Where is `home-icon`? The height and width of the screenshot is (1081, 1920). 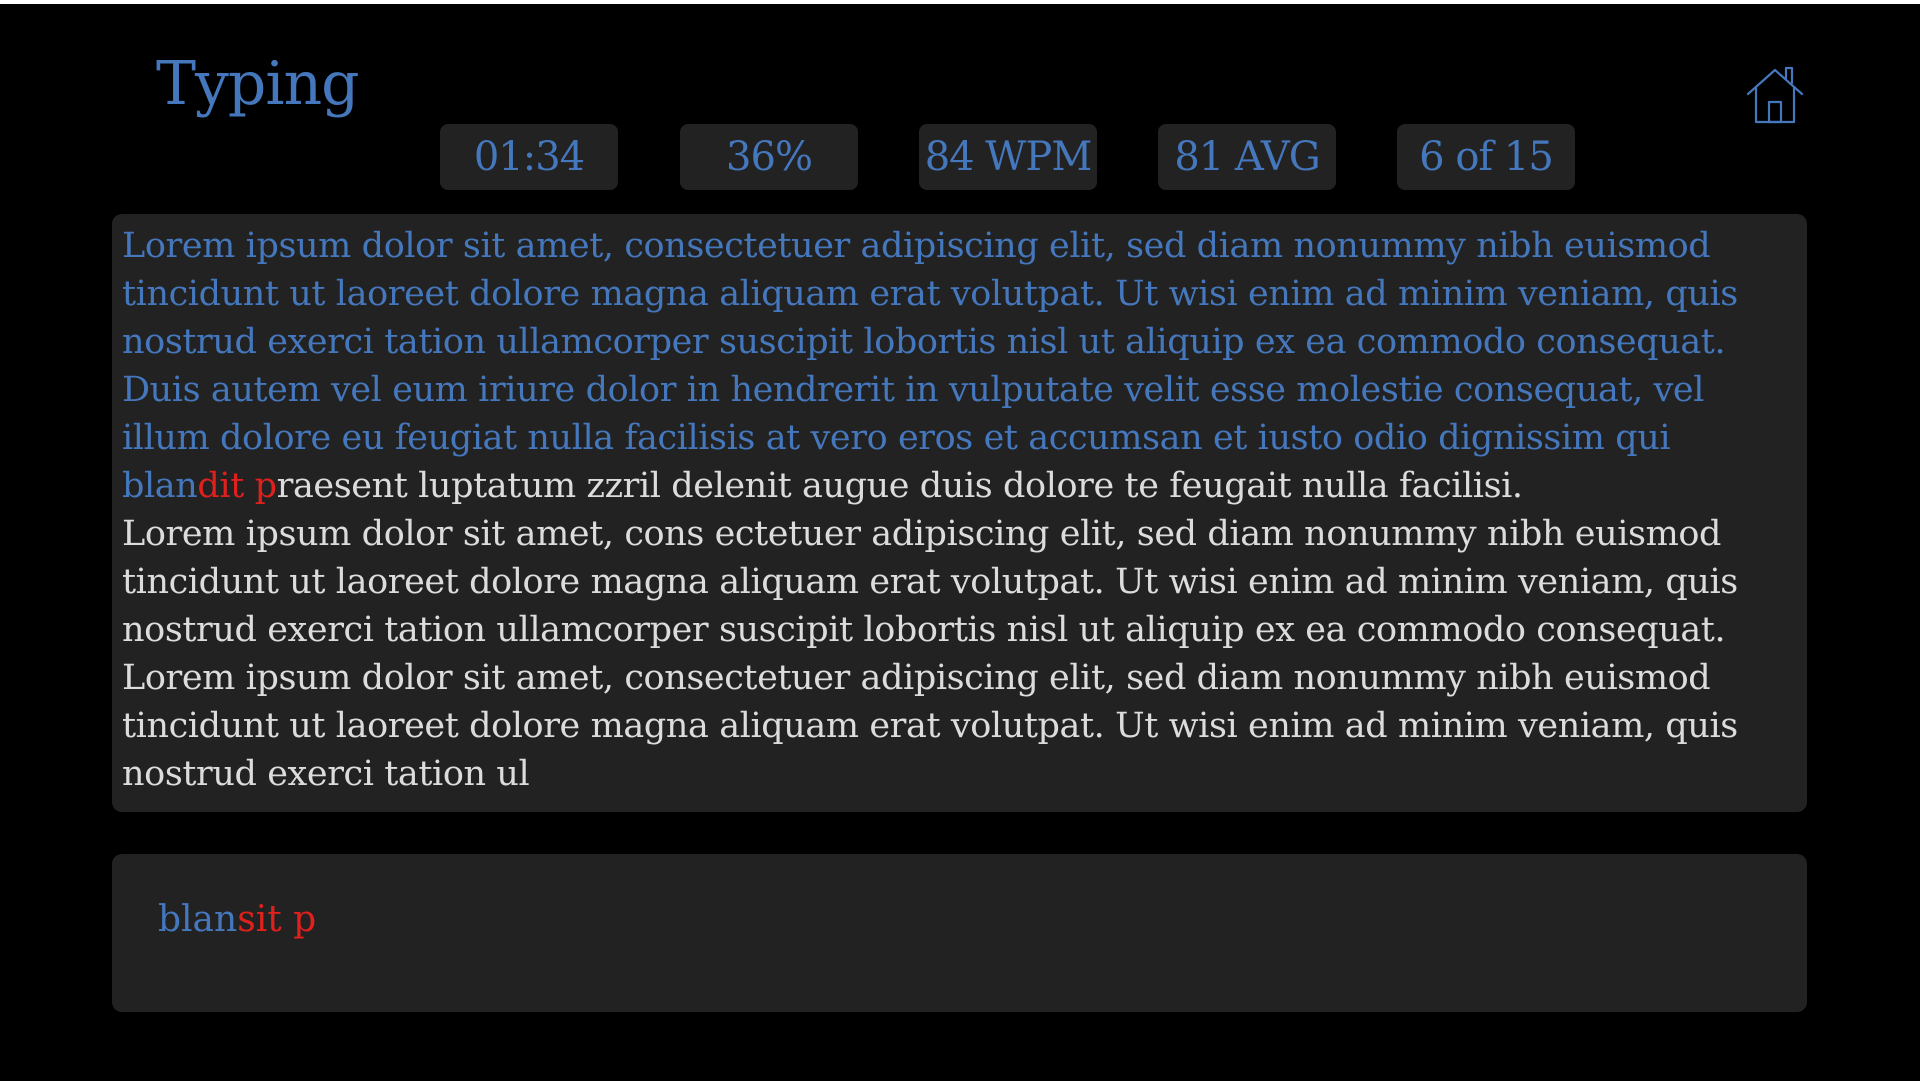 home-icon is located at coordinates (1775, 95).